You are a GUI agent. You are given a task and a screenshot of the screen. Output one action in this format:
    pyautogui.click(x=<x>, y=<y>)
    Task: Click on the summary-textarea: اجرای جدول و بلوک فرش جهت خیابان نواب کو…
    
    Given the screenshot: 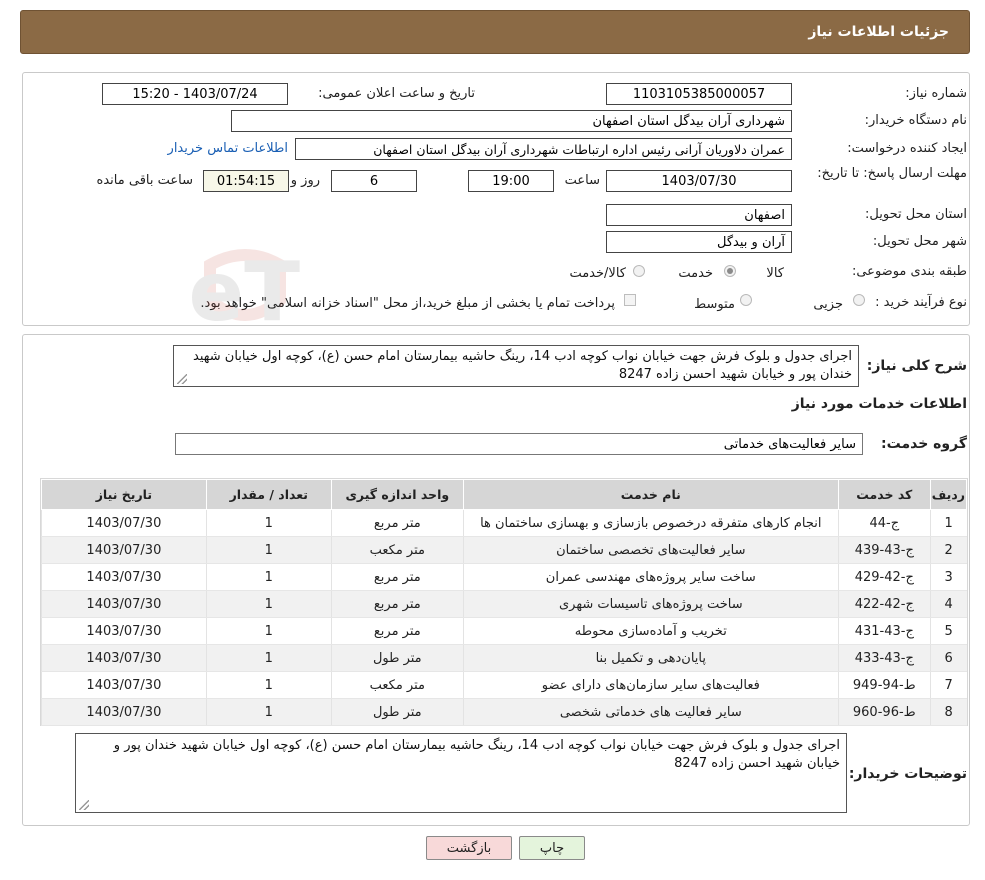 What is the action you would take?
    pyautogui.click(x=516, y=366)
    